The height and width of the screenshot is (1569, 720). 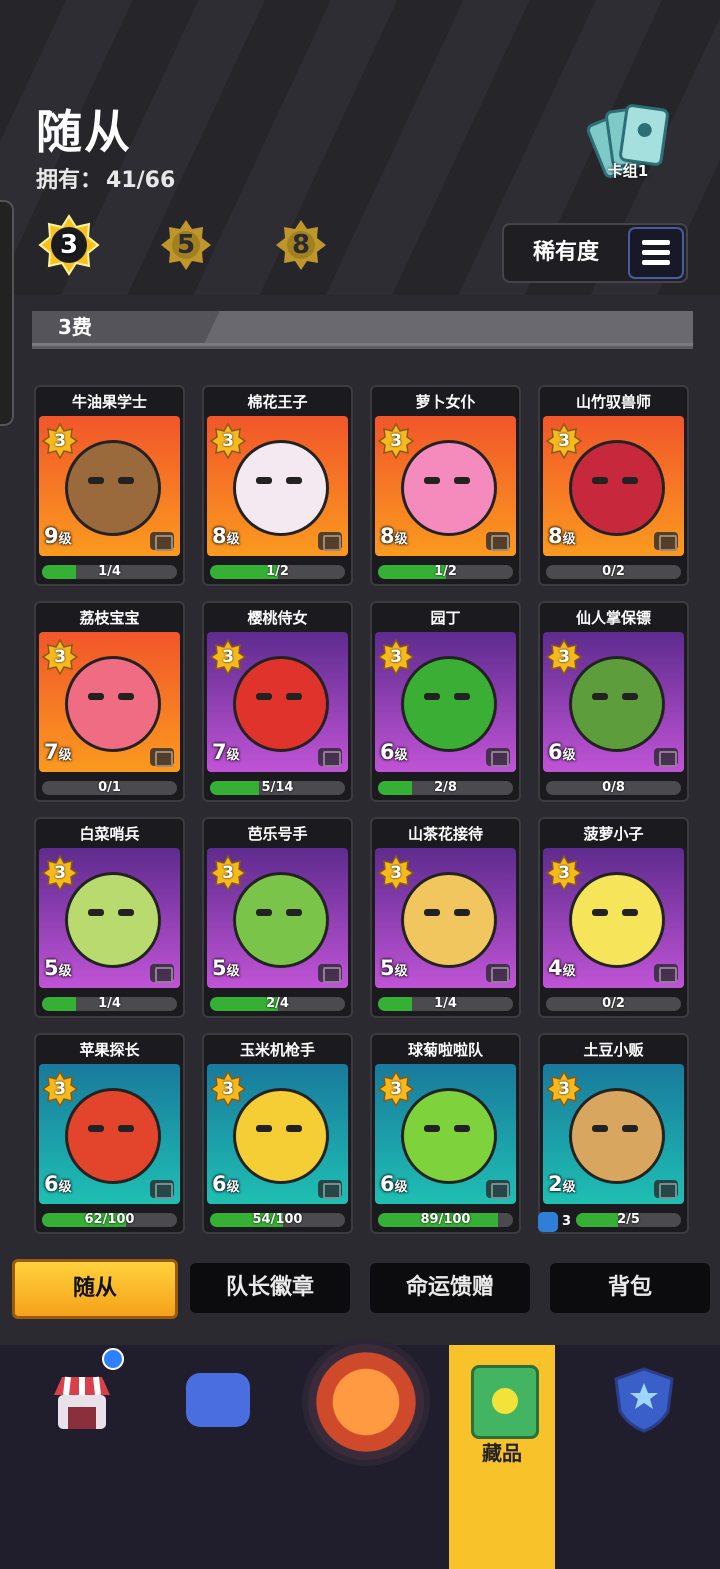 I want to click on follower-card: 菠萝小子 3 4级 0/2, so click(x=613, y=917).